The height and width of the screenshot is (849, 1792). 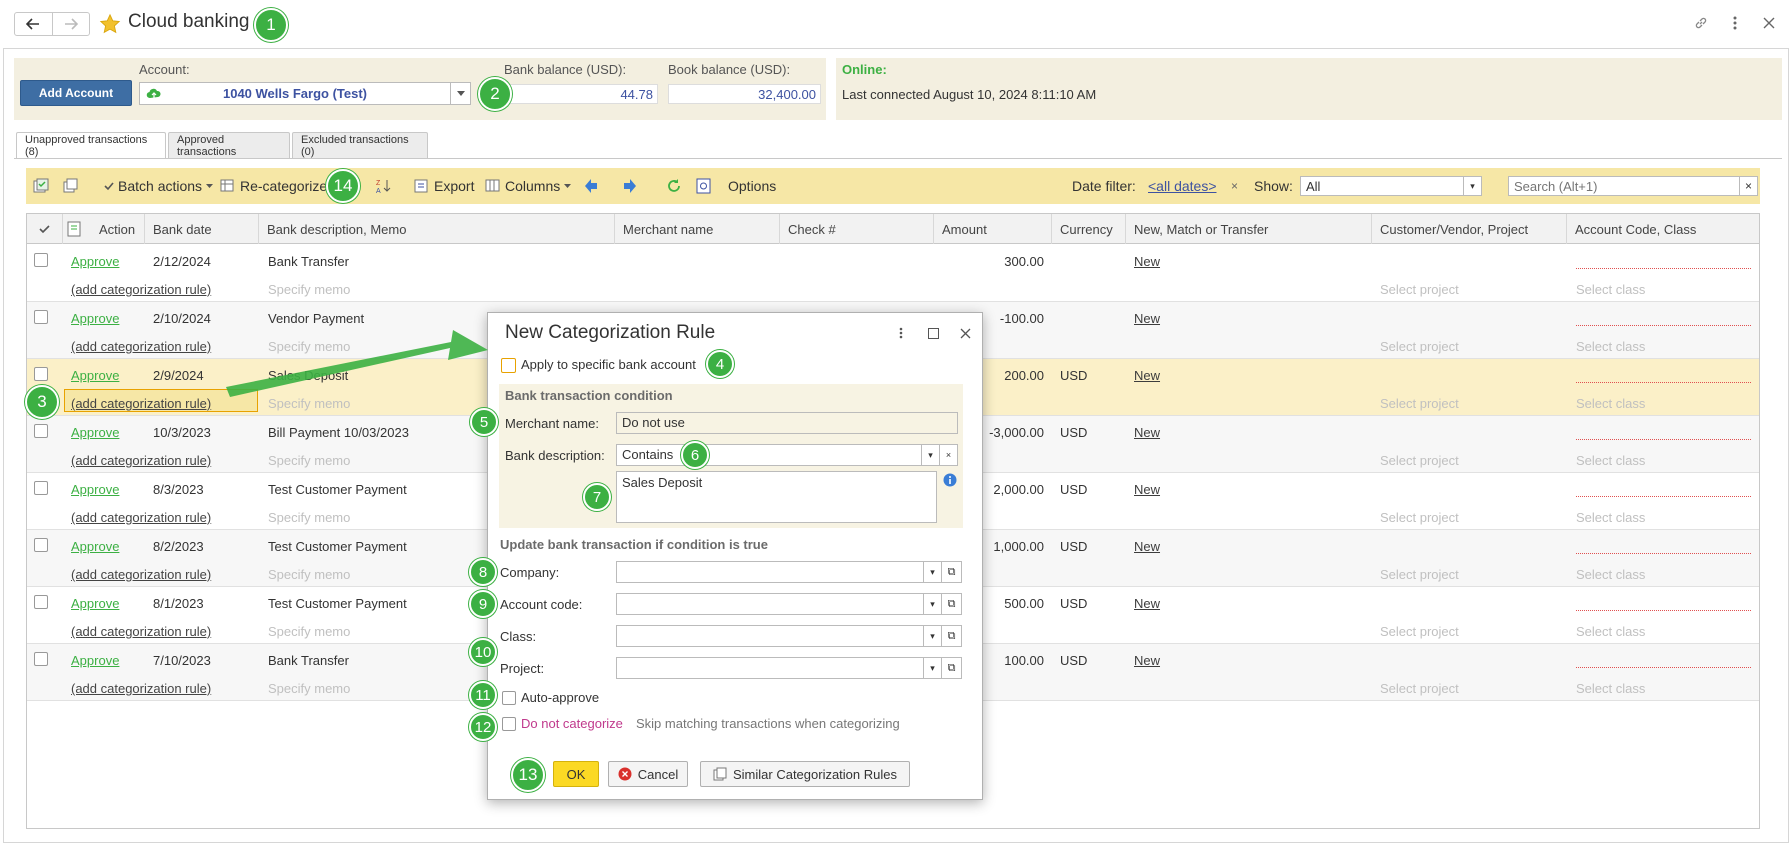 I want to click on star-icon, so click(x=110, y=24).